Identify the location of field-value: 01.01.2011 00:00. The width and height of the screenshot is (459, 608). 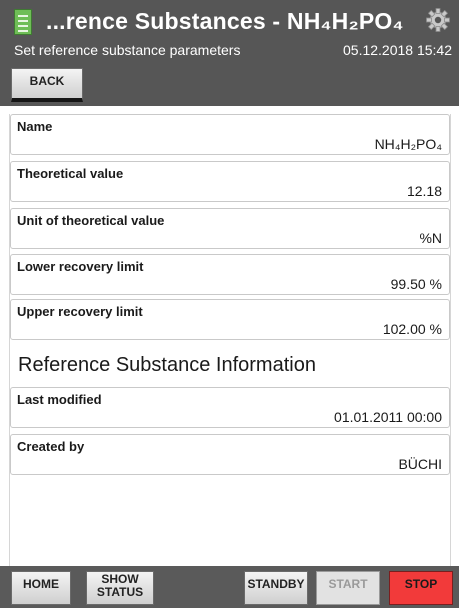
(388, 417).